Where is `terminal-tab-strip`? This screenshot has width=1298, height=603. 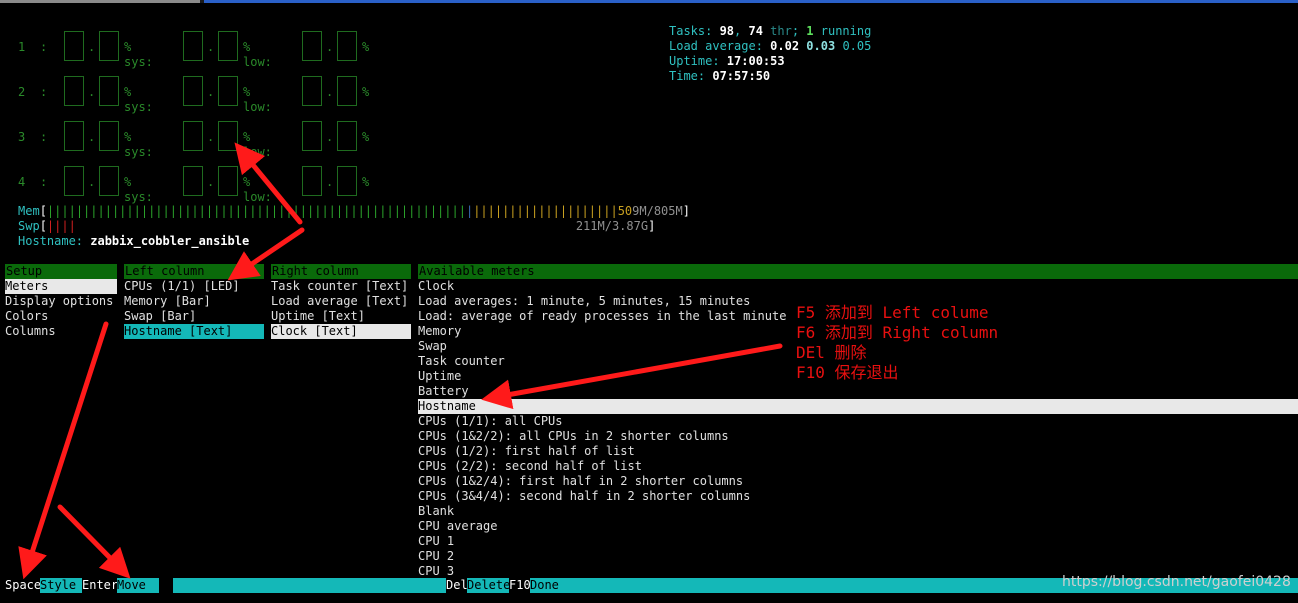 terminal-tab-strip is located at coordinates (649, 1).